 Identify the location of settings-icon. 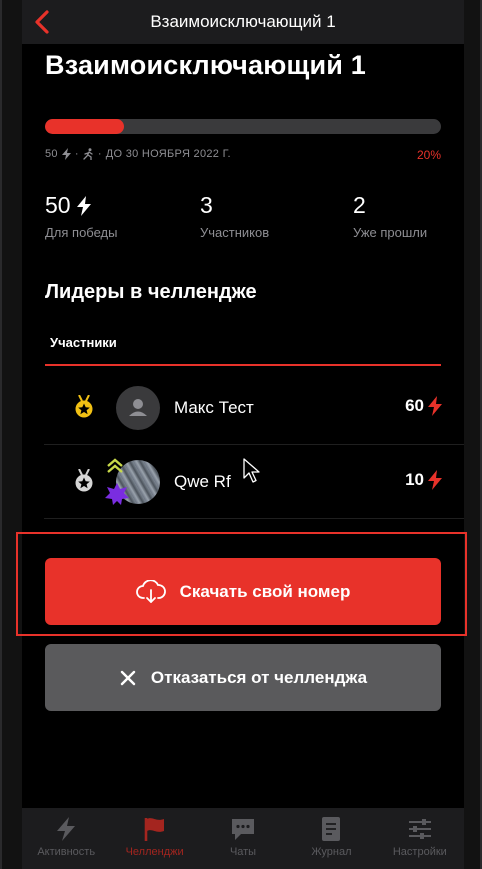
(419, 829).